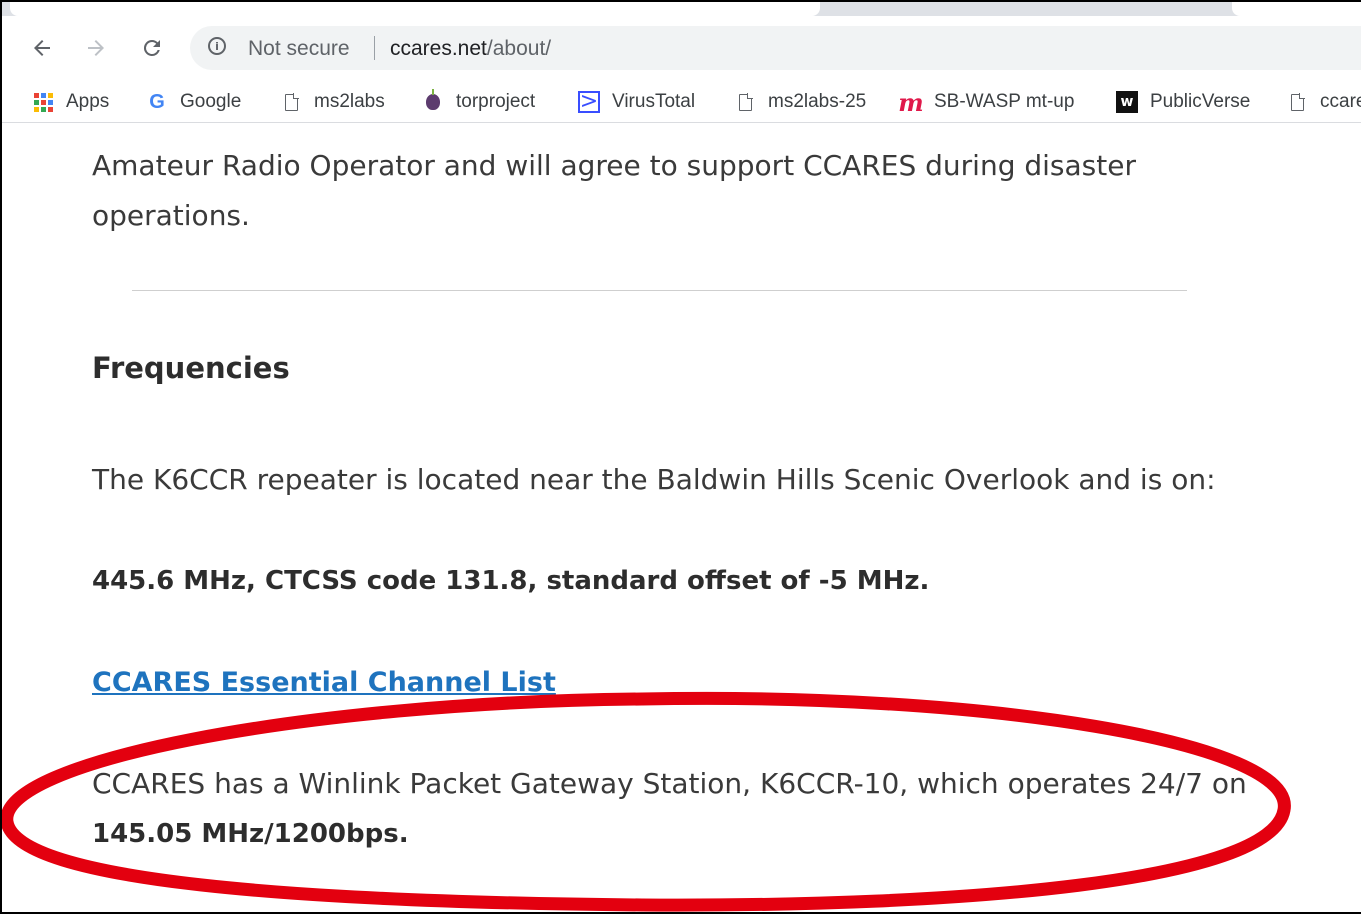 This screenshot has width=1361, height=914. Describe the element at coordinates (438, 48) in the screenshot. I see `url-host: ccares.net` at that location.